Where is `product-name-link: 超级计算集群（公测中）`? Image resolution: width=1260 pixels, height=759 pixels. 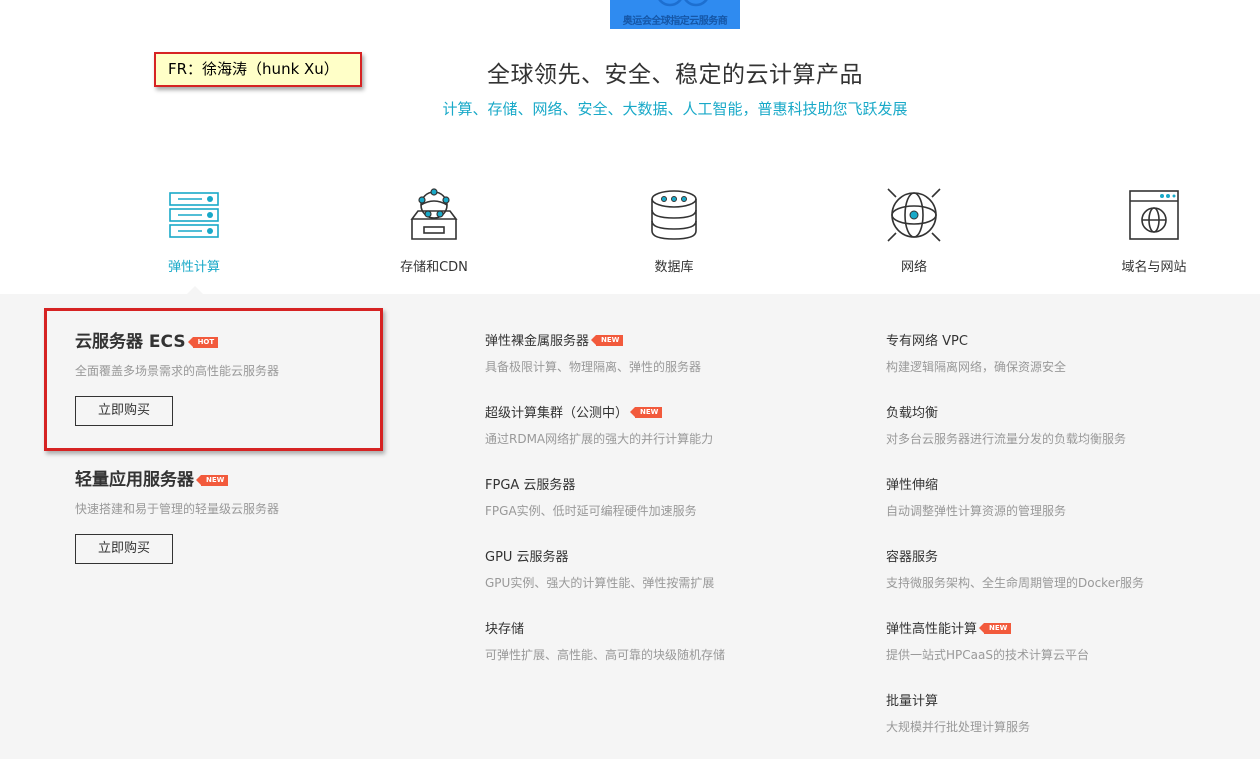
product-name-link: 超级计算集群（公测中） is located at coordinates (556, 411).